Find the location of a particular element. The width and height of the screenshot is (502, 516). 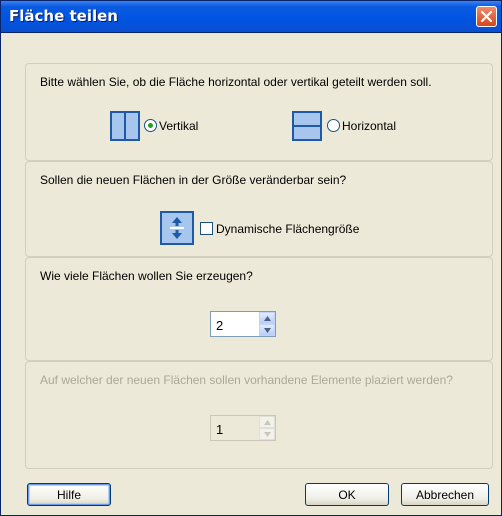

target-up-button is located at coordinates (267, 422).